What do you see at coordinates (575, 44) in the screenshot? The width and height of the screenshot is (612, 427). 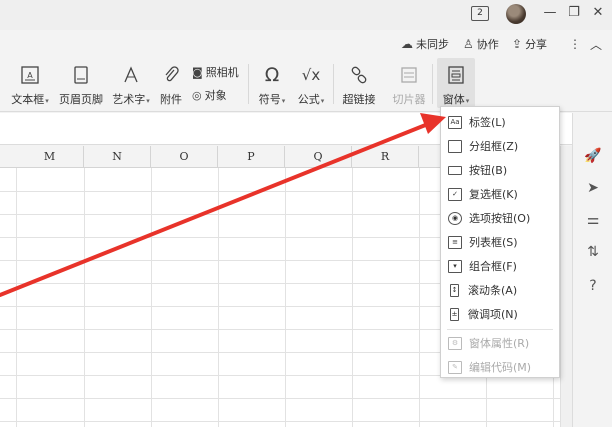 I see `more-icon: ⋮` at bounding box center [575, 44].